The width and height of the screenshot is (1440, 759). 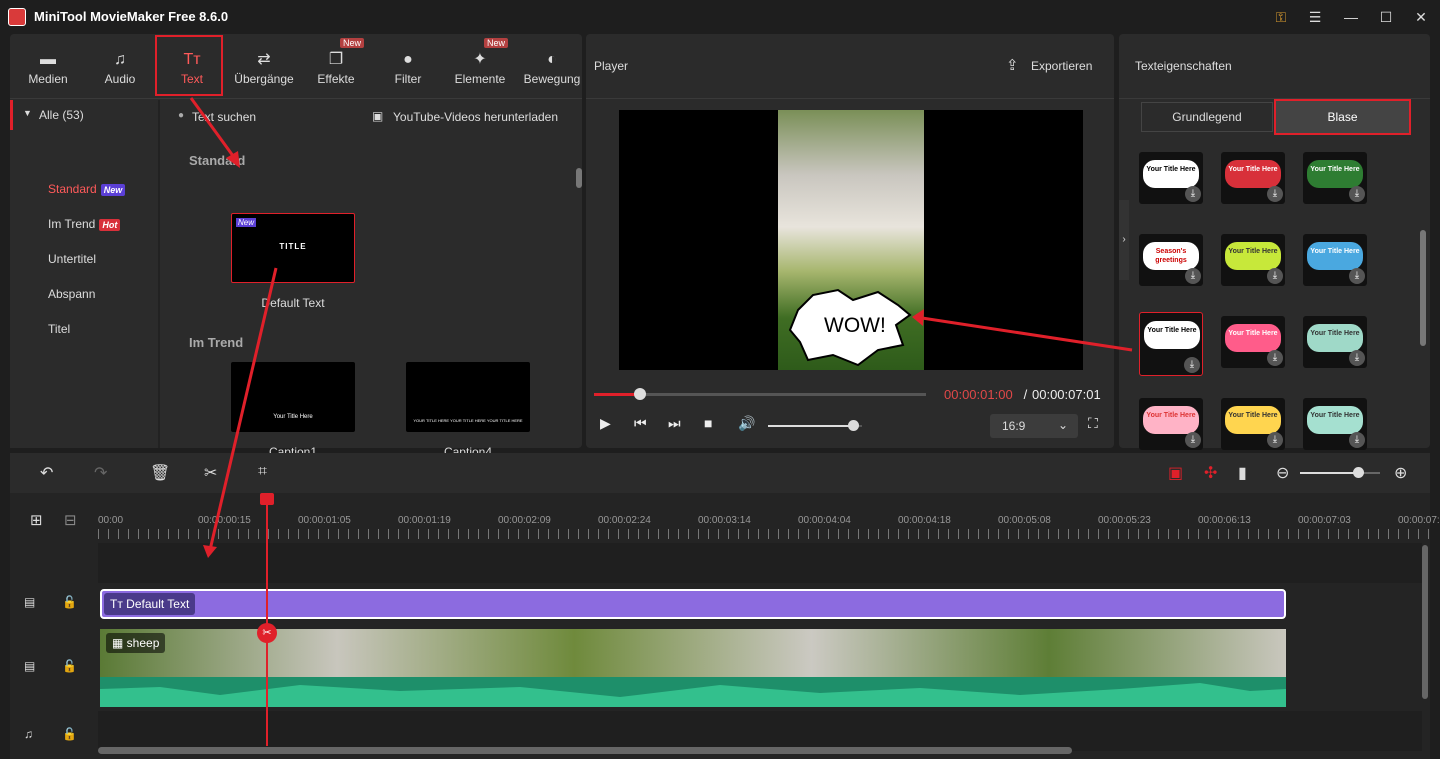 What do you see at coordinates (1061, 66) in the screenshot?
I see `export-button: Exportieren` at bounding box center [1061, 66].